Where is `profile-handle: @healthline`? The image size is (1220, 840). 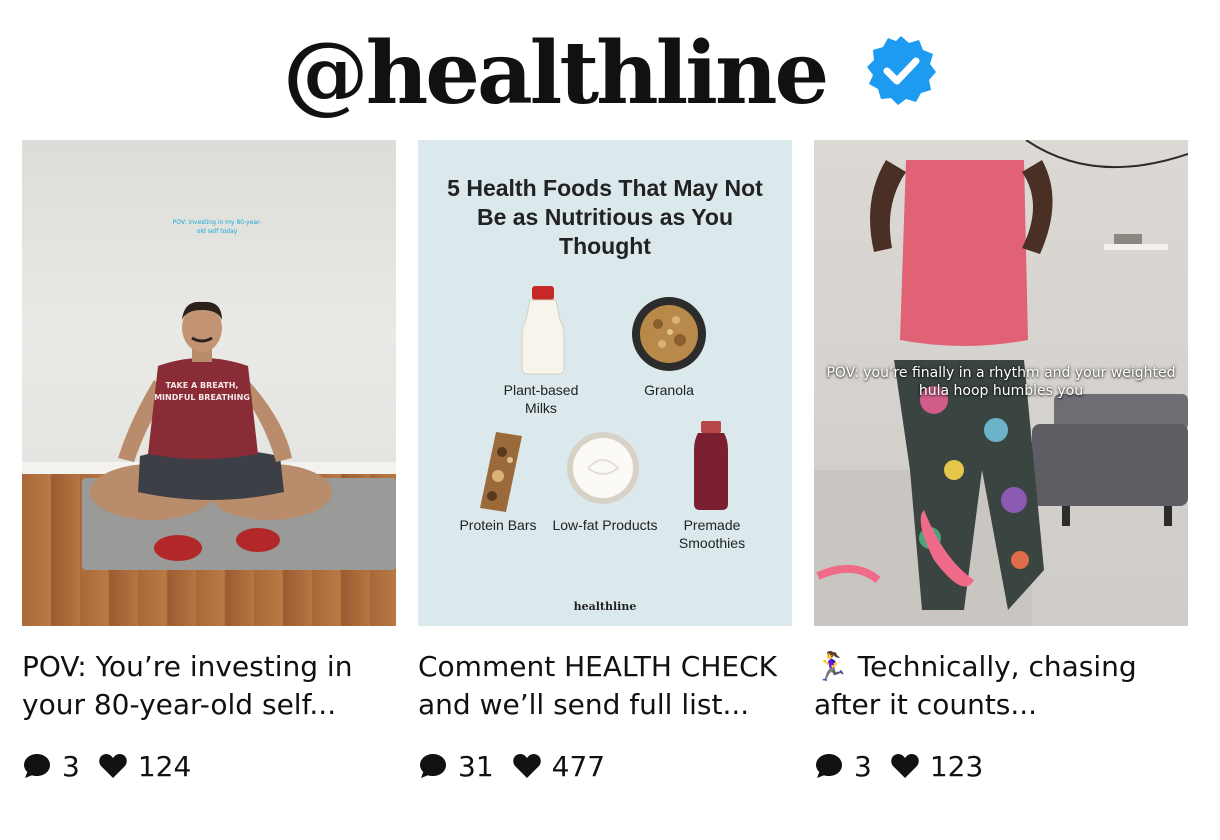 profile-handle: @healthline is located at coordinates (556, 74).